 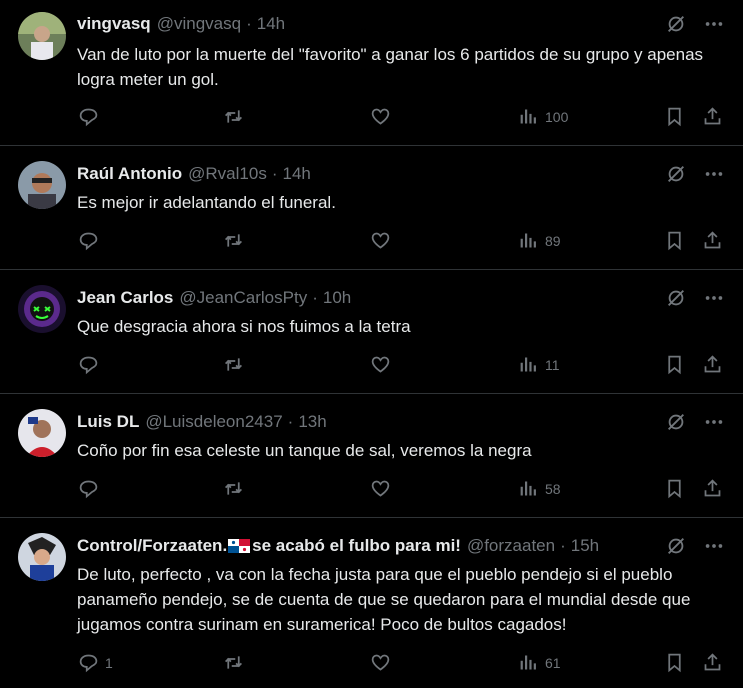 What do you see at coordinates (243, 298) in the screenshot?
I see `author-handle: @JeanCarlosPty` at bounding box center [243, 298].